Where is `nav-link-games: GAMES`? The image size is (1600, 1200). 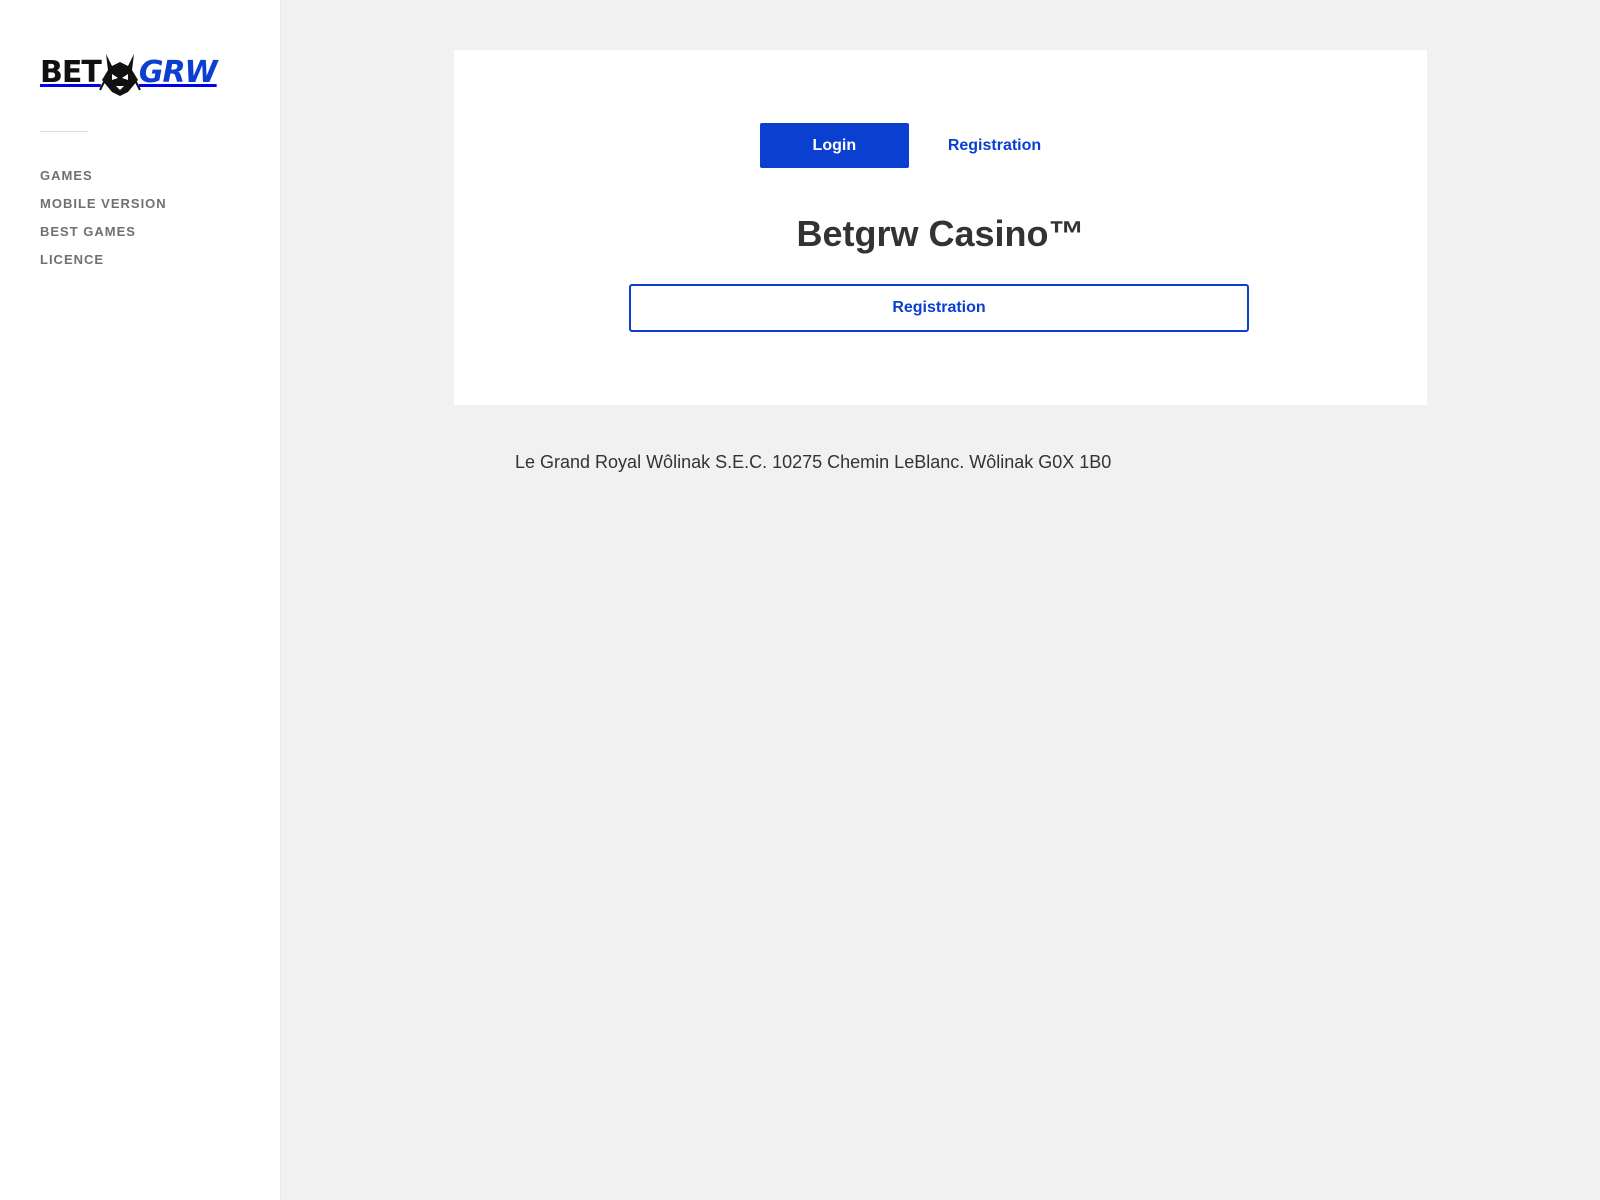
nav-link-games: GAMES is located at coordinates (66, 176).